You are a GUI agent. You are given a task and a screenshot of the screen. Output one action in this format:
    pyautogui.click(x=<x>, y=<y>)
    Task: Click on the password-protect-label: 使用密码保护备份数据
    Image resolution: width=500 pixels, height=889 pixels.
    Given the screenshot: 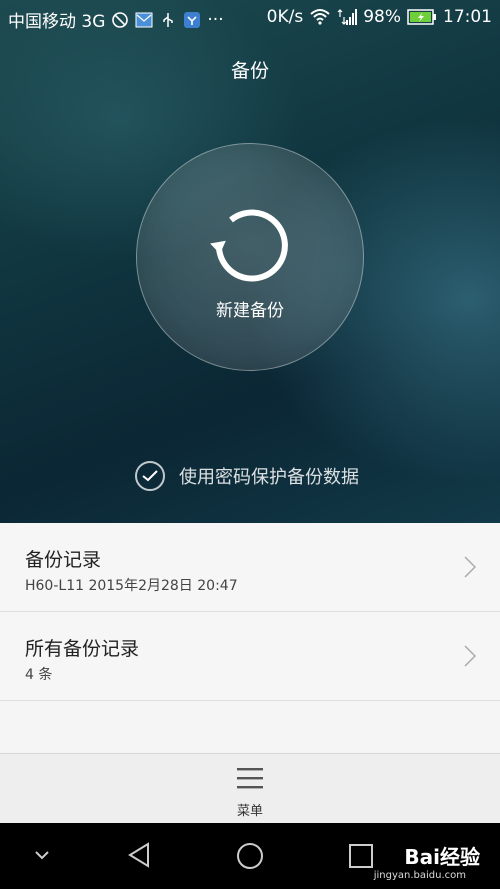 What is the action you would take?
    pyautogui.click(x=269, y=477)
    